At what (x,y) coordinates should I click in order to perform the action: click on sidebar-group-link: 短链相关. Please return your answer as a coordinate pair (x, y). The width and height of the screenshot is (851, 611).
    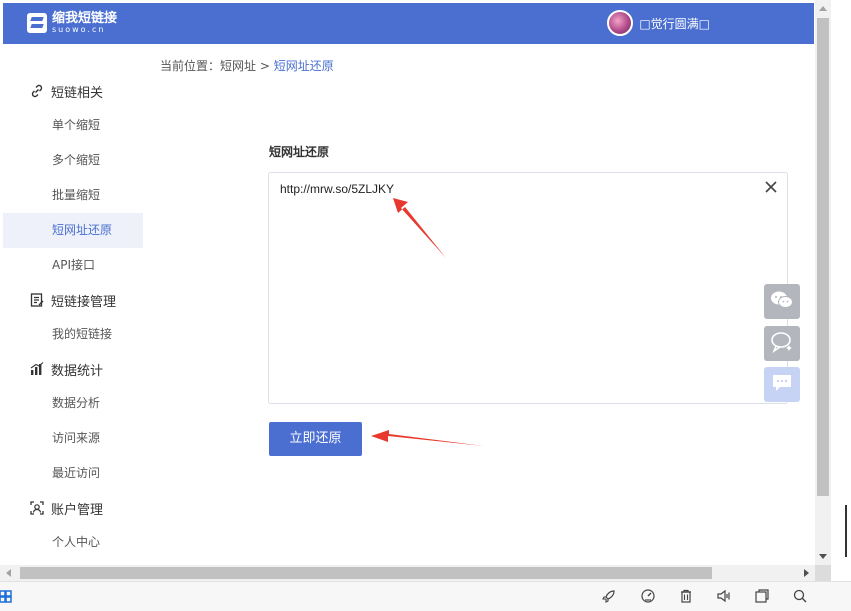
    Looking at the image, I should click on (73, 91).